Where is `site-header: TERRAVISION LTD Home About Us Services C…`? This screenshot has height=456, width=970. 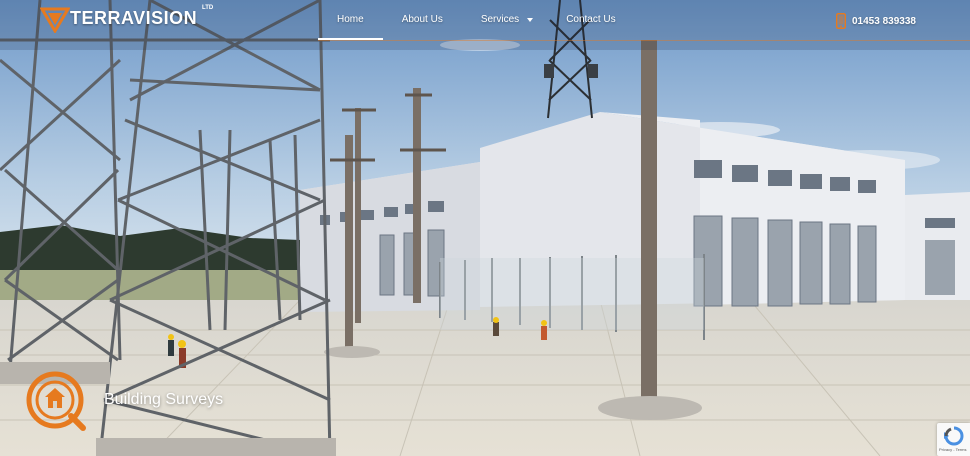
site-header: TERRAVISION LTD Home About Us Services C… is located at coordinates (485, 21).